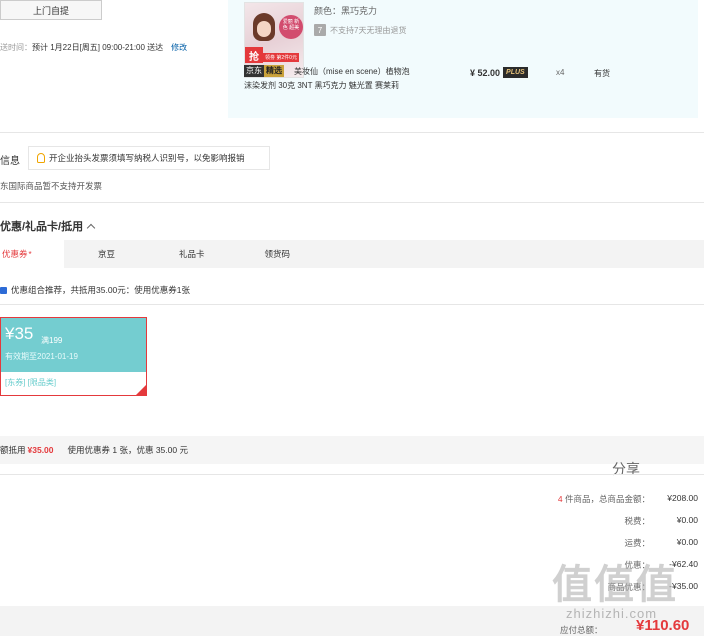 This screenshot has width=704, height=636. Describe the element at coordinates (281, 57) in the screenshot. I see `thumb-caption: 领劵 第2件0元` at that location.